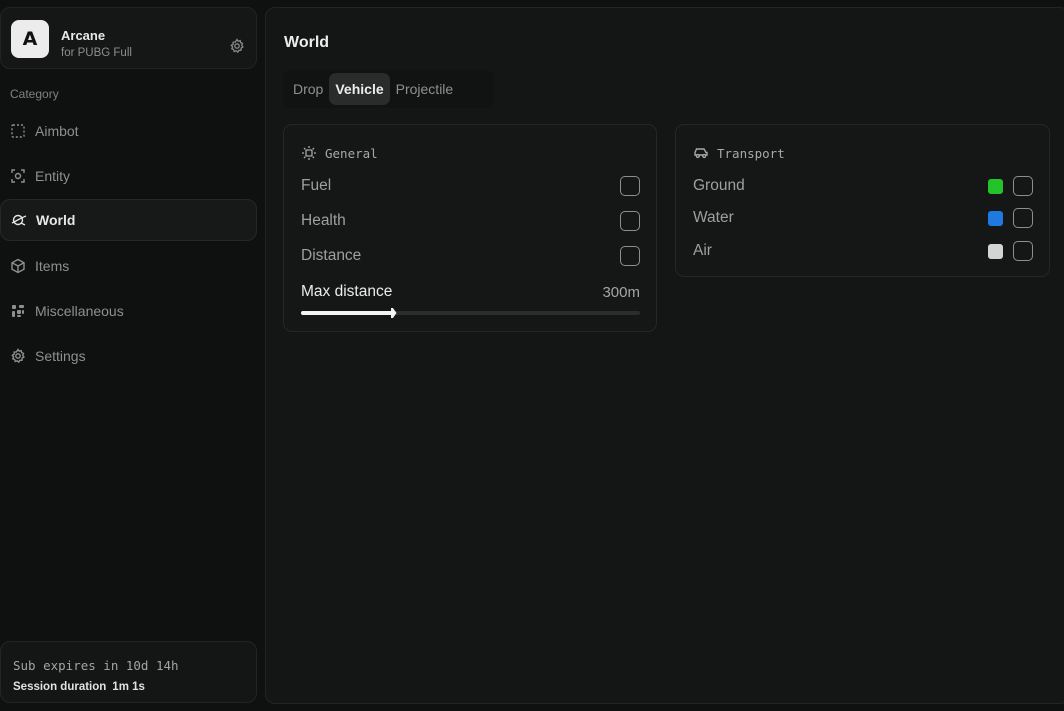 This screenshot has width=1064, height=711. What do you see at coordinates (347, 291) in the screenshot?
I see `max-distance-label: Max distance` at bounding box center [347, 291].